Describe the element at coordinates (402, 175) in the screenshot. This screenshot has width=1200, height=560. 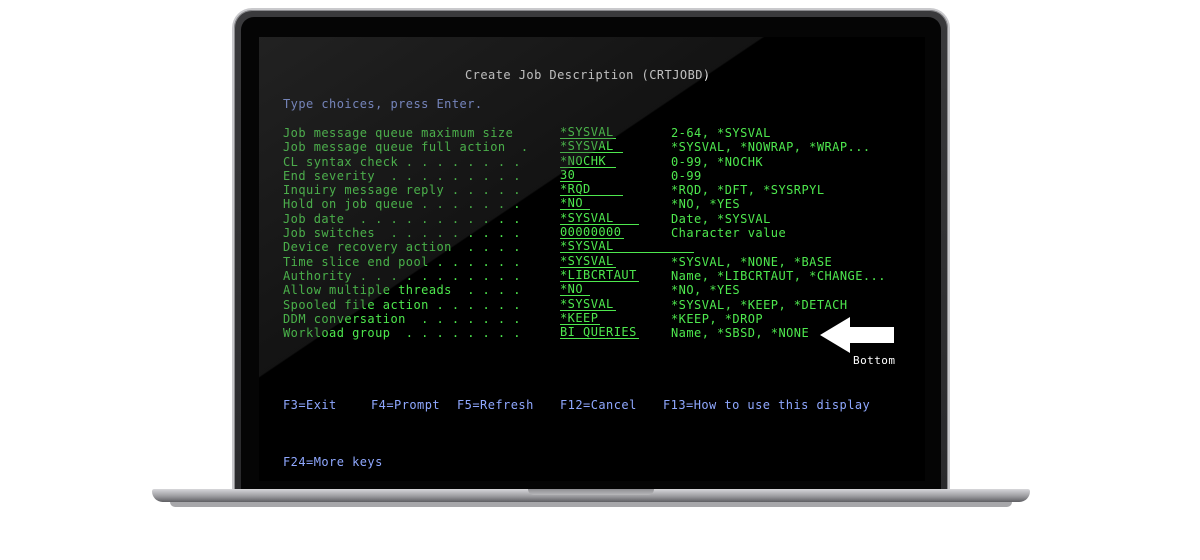
I see `parameter-label: End severity . . . . . . . . .` at that location.